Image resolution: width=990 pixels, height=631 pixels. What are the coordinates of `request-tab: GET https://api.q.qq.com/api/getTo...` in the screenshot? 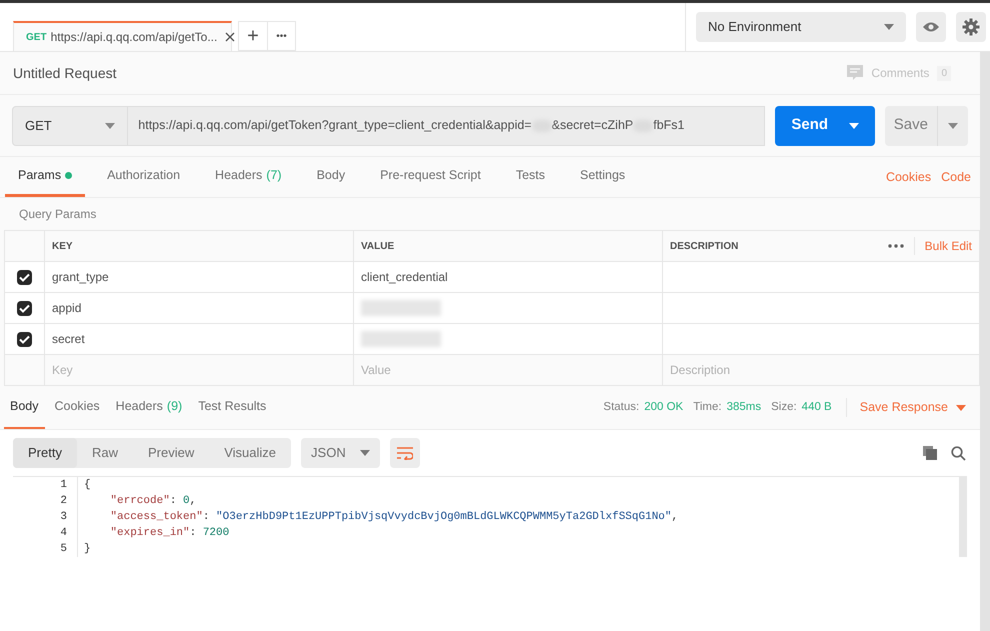 It's located at (122, 36).